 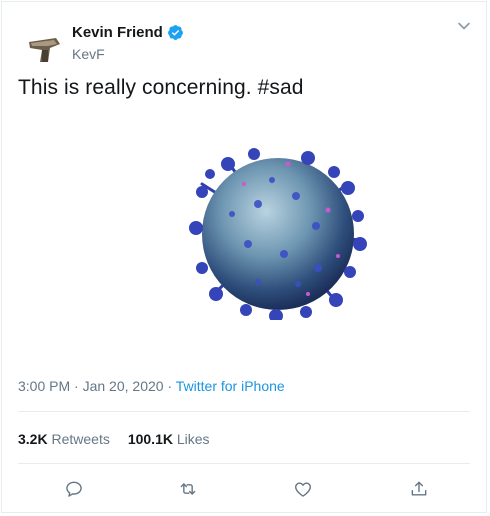 What do you see at coordinates (123, 386) in the screenshot?
I see `tweet-date: Jan 20, 2020` at bounding box center [123, 386].